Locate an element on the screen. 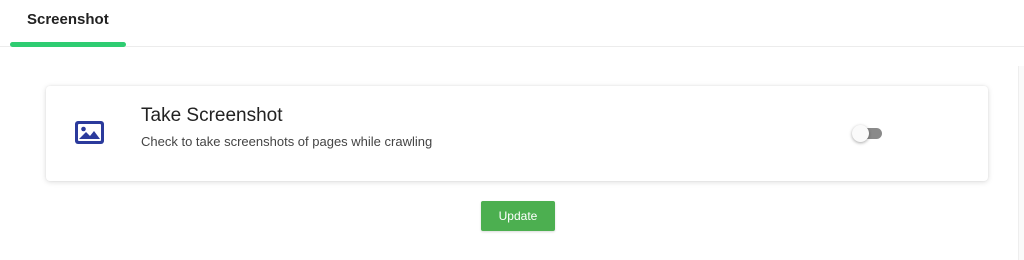 Image resolution: width=1024 pixels, height=260 pixels. image-icon is located at coordinates (89, 132).